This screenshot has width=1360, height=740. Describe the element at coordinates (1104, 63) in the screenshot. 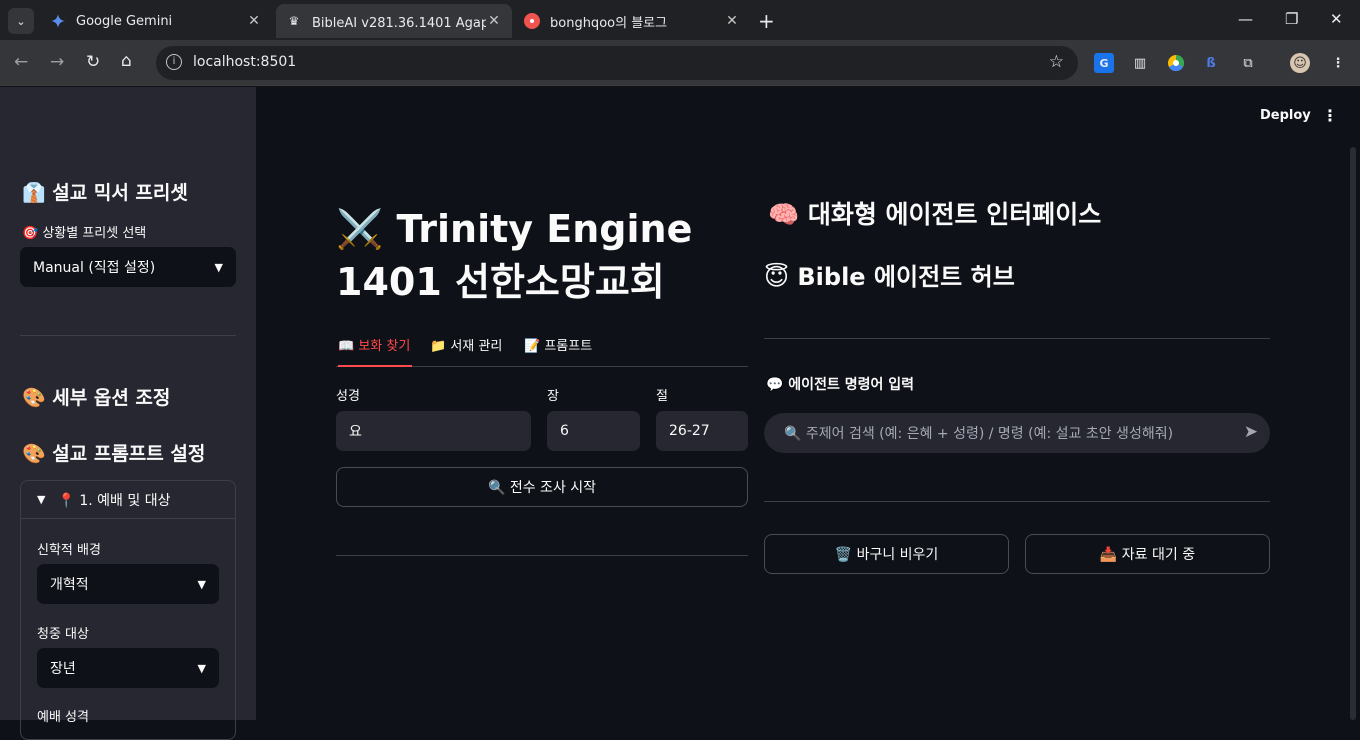

I see `translate-extension-icon: G` at that location.